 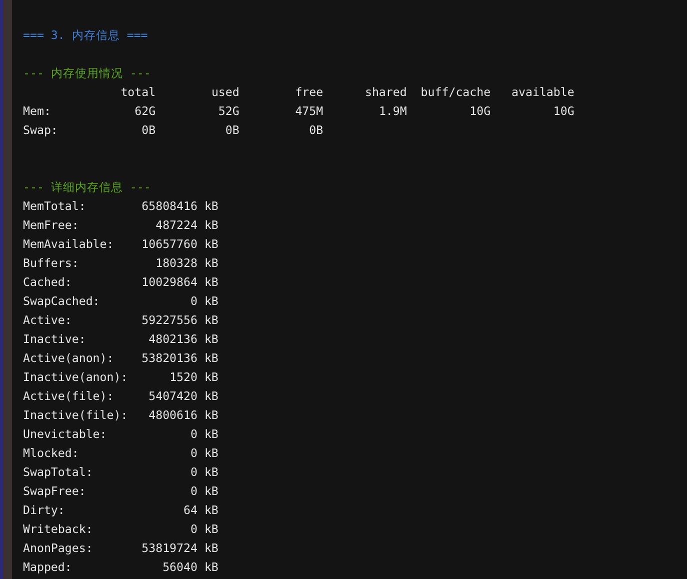 I want to click on meminfo-value: 59227556, so click(x=169, y=320).